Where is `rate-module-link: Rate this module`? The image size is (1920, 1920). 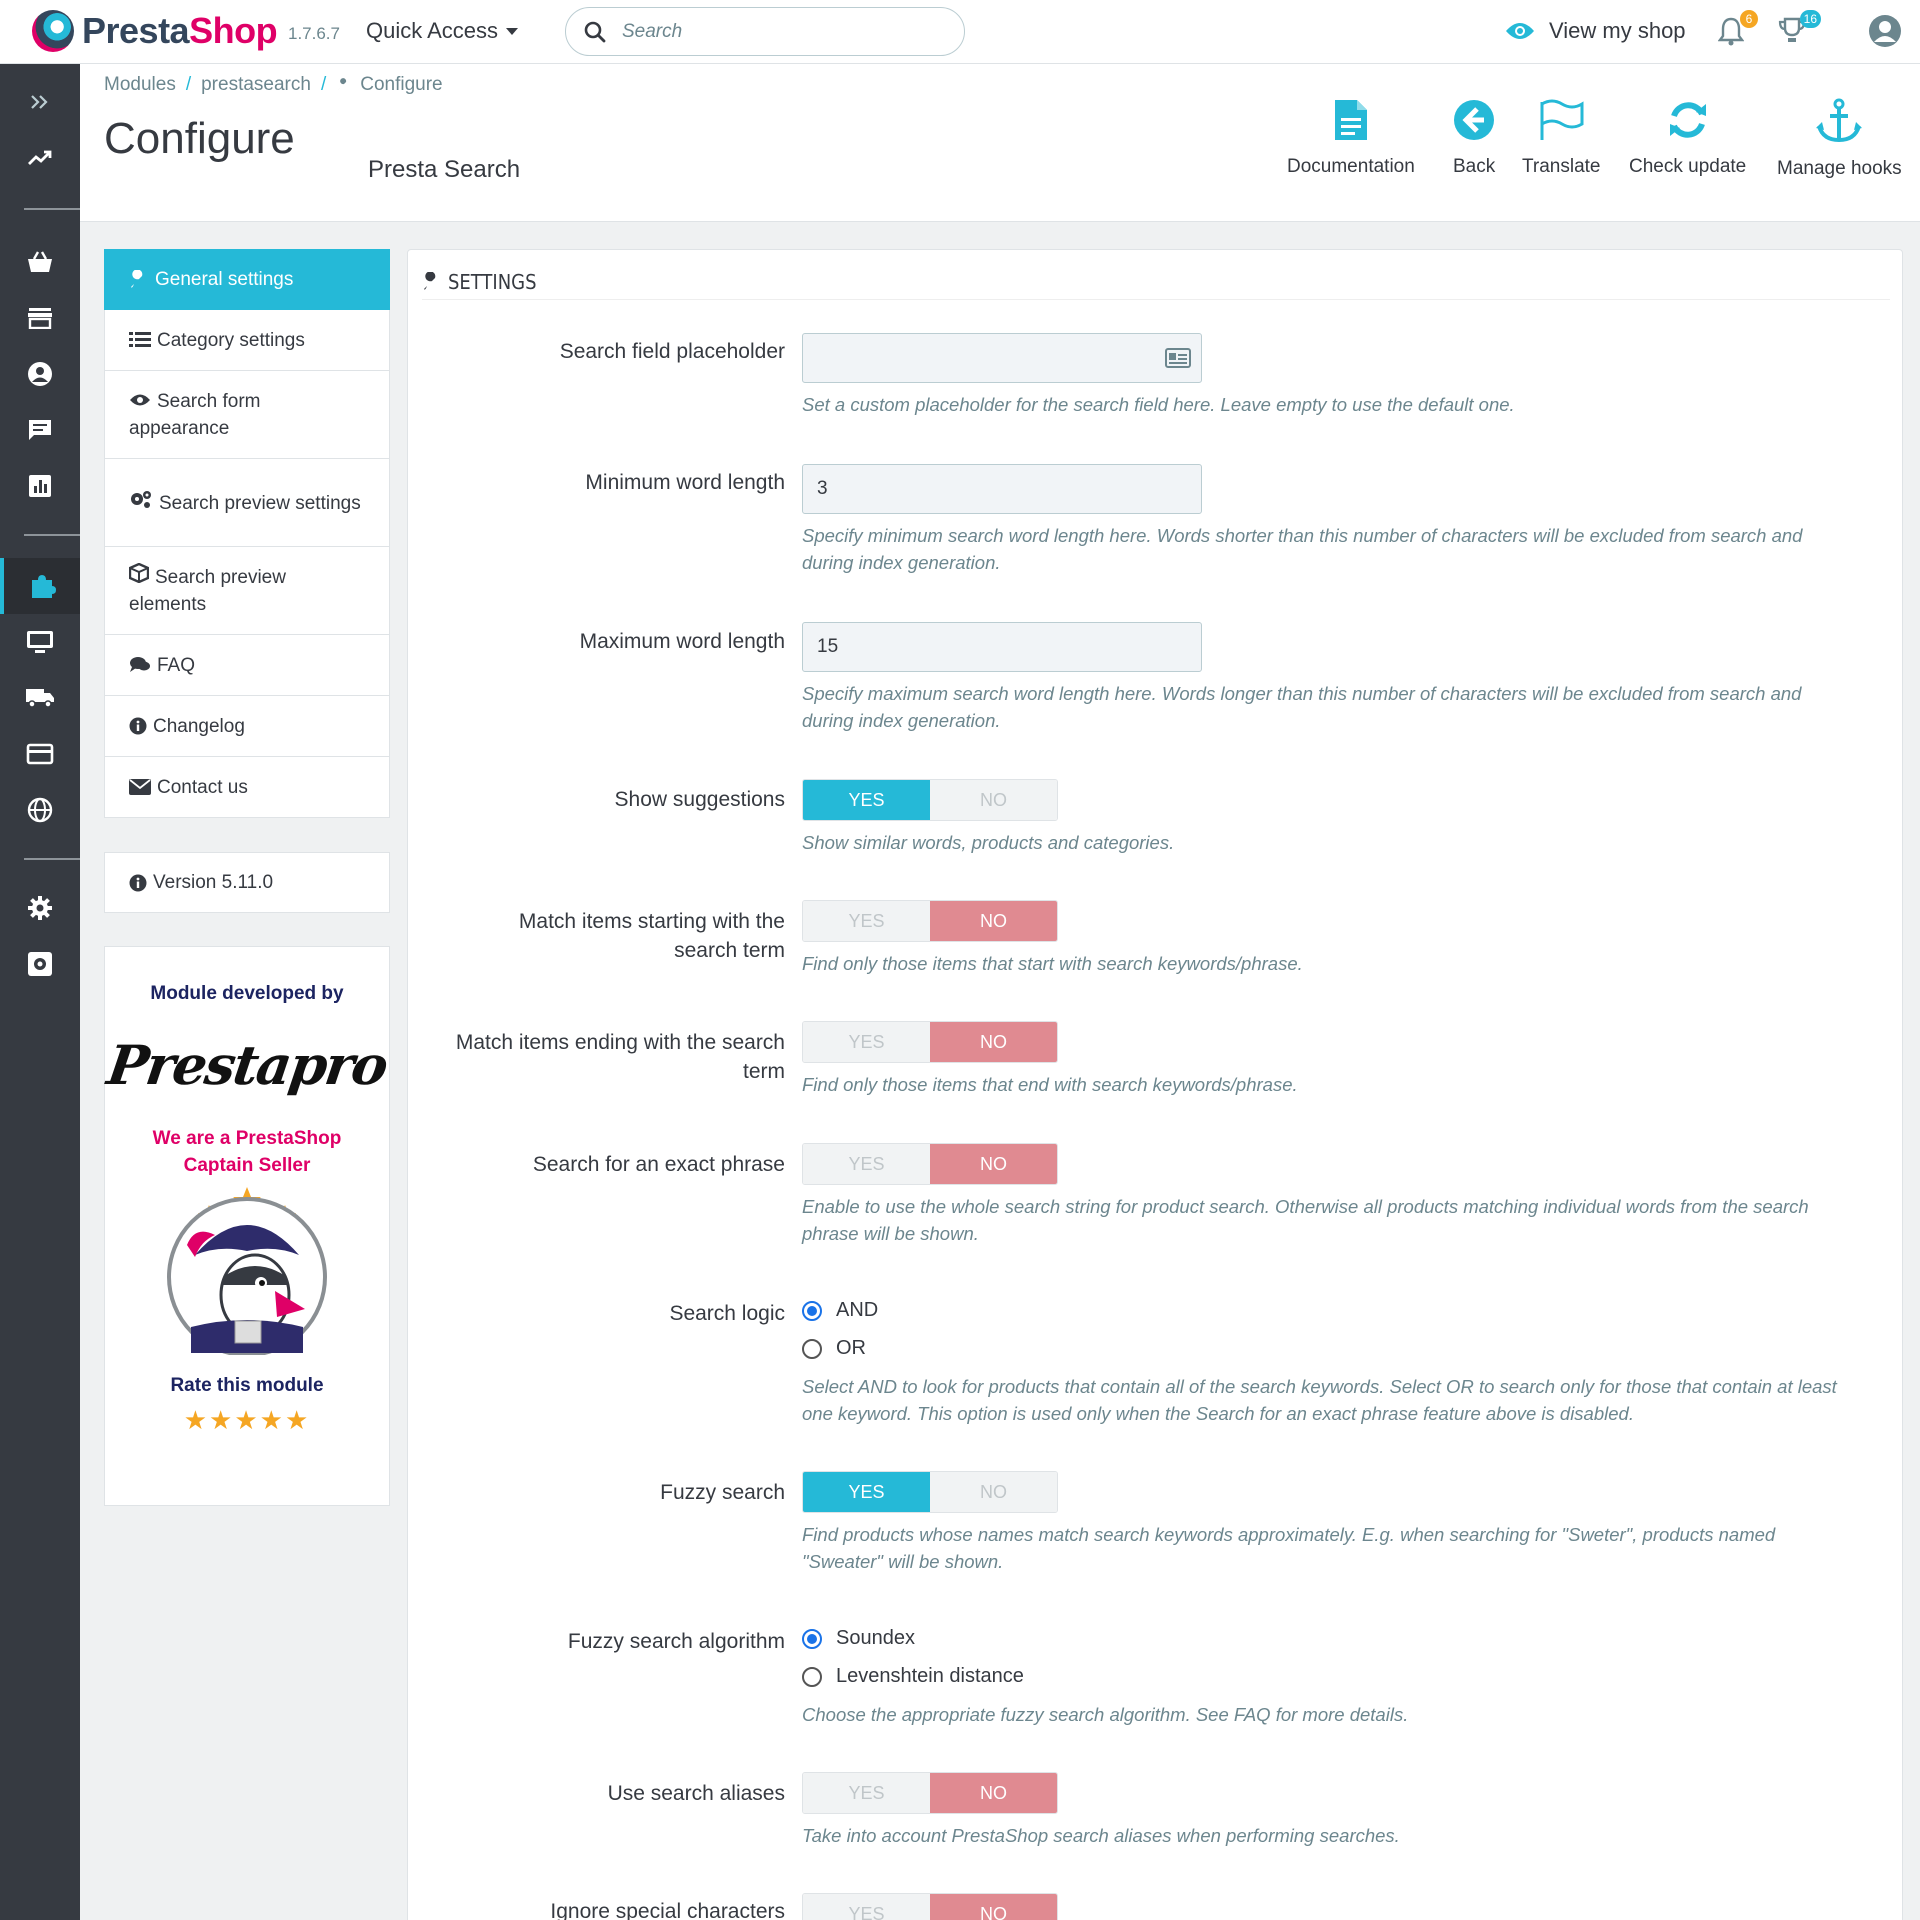 rate-module-link: Rate this module is located at coordinates (247, 1386).